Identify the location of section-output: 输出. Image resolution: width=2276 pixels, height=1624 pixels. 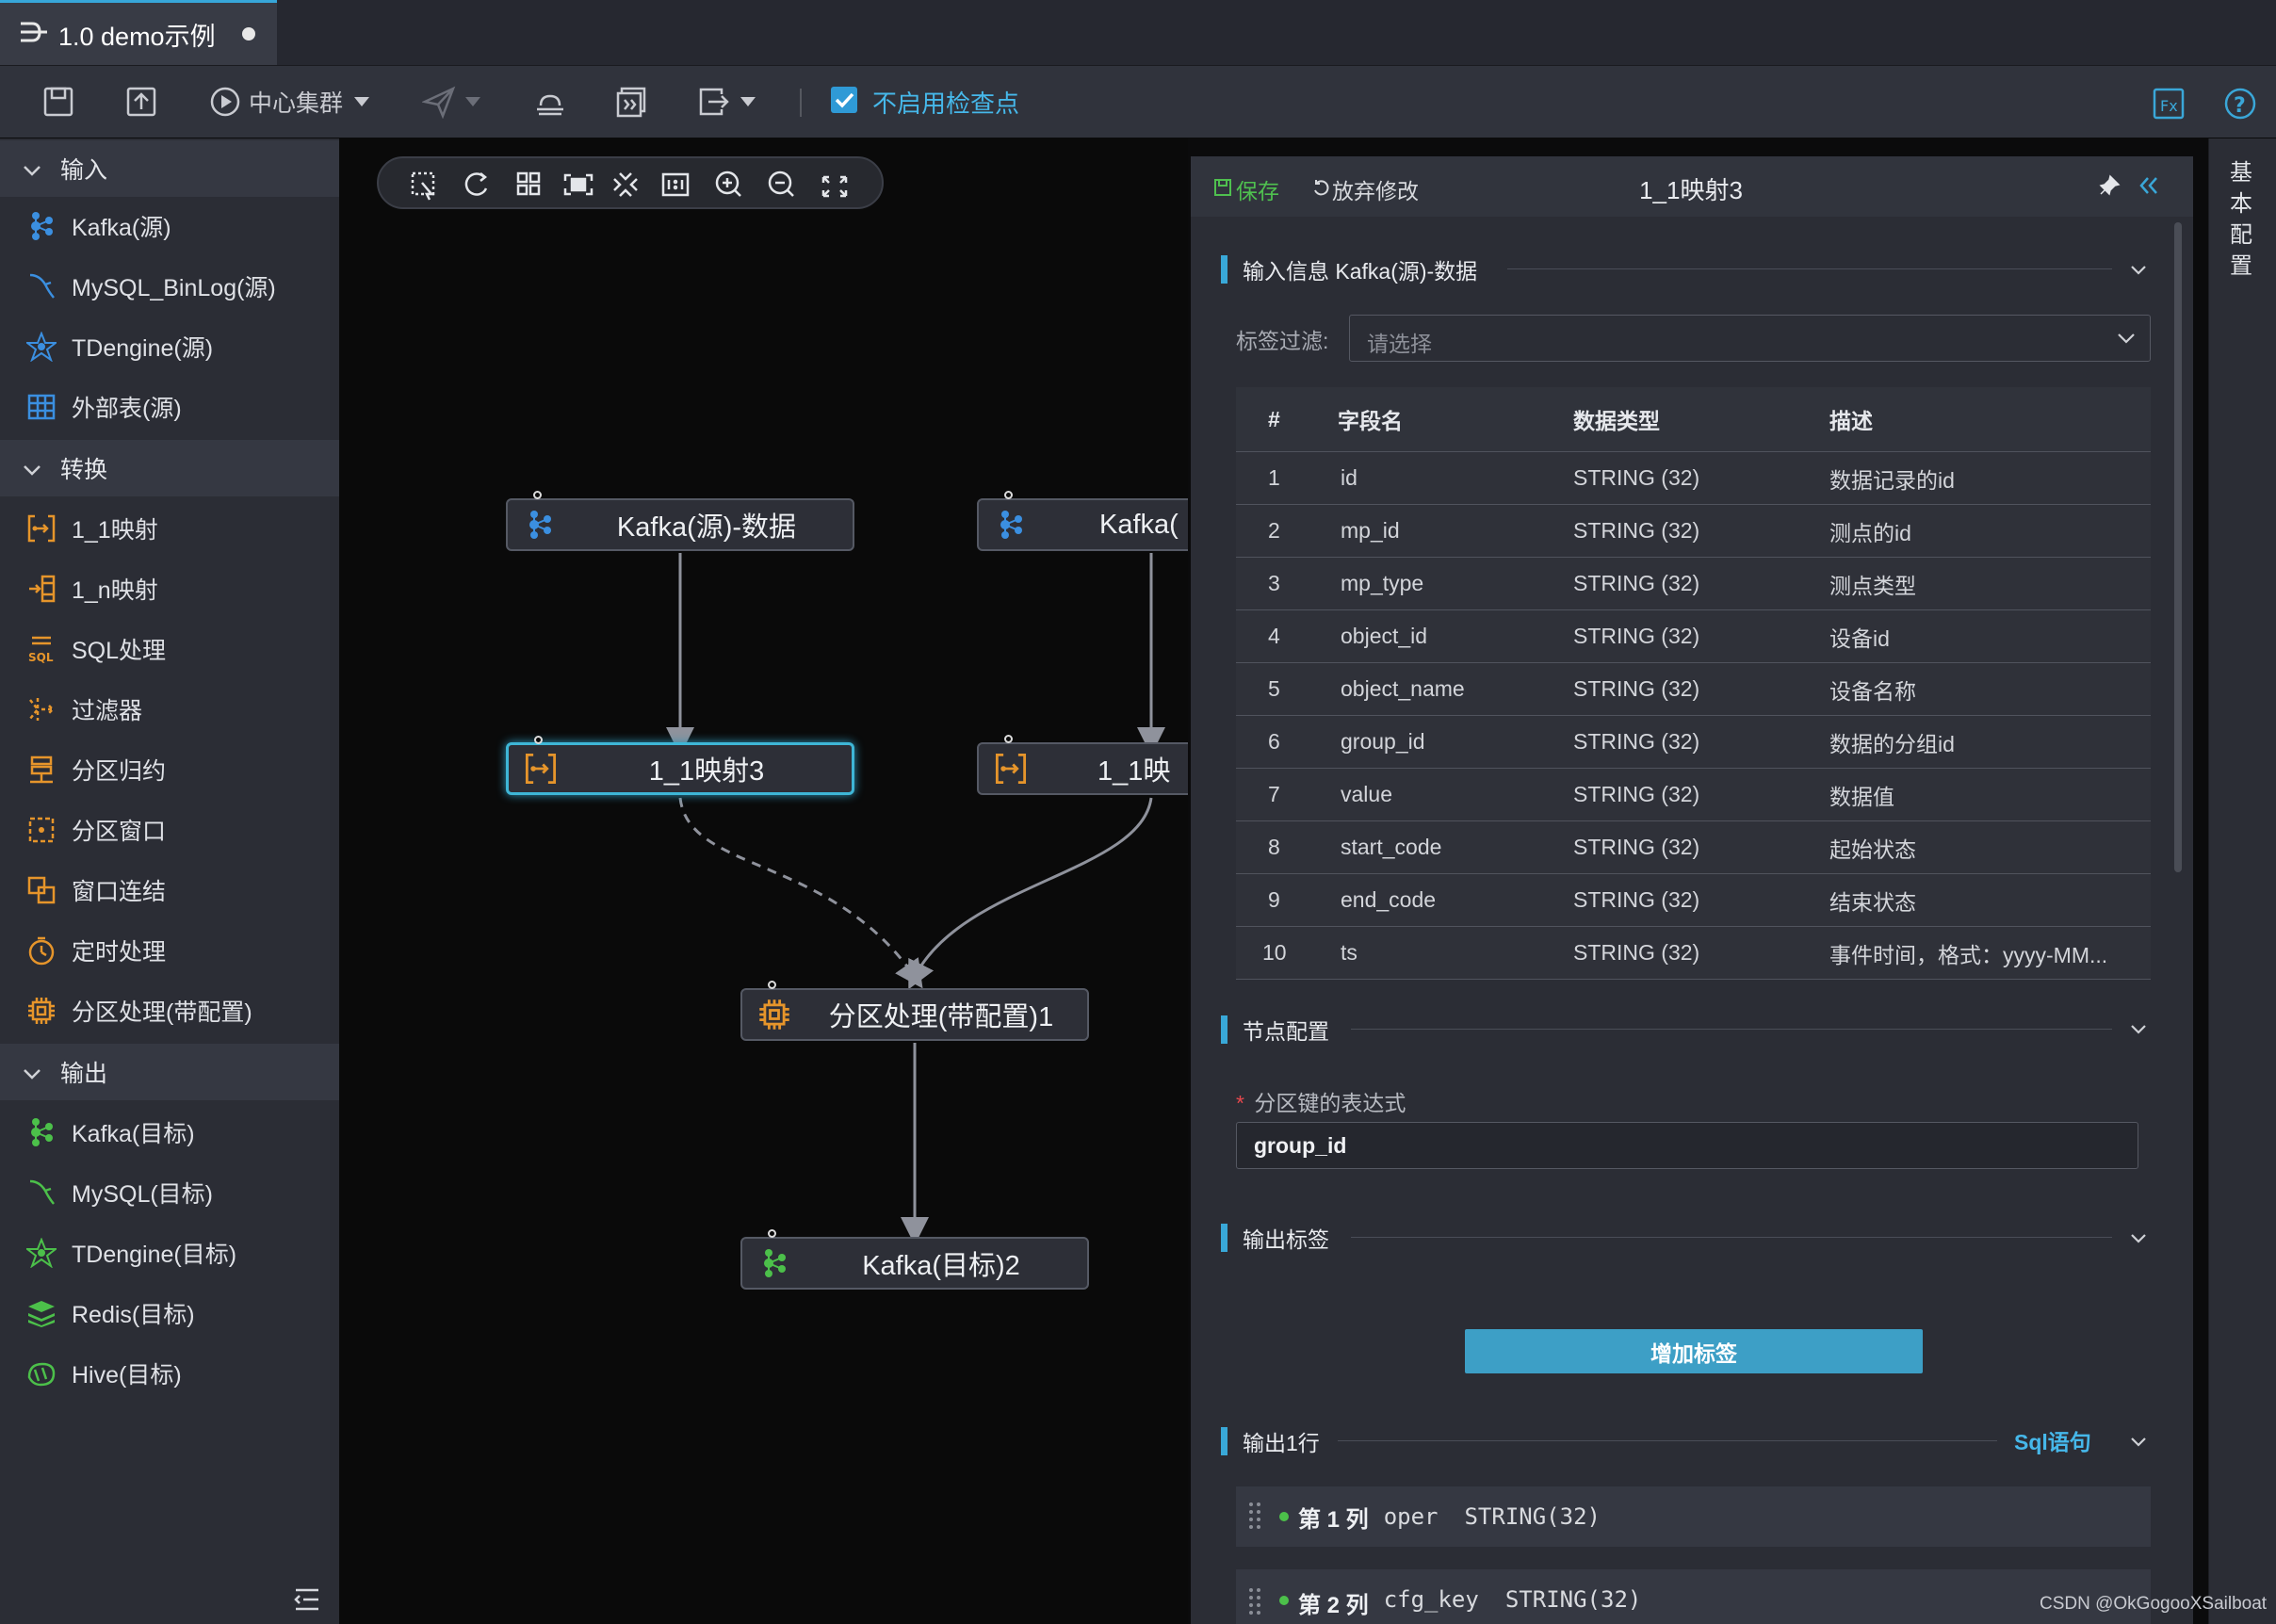
(169, 1072).